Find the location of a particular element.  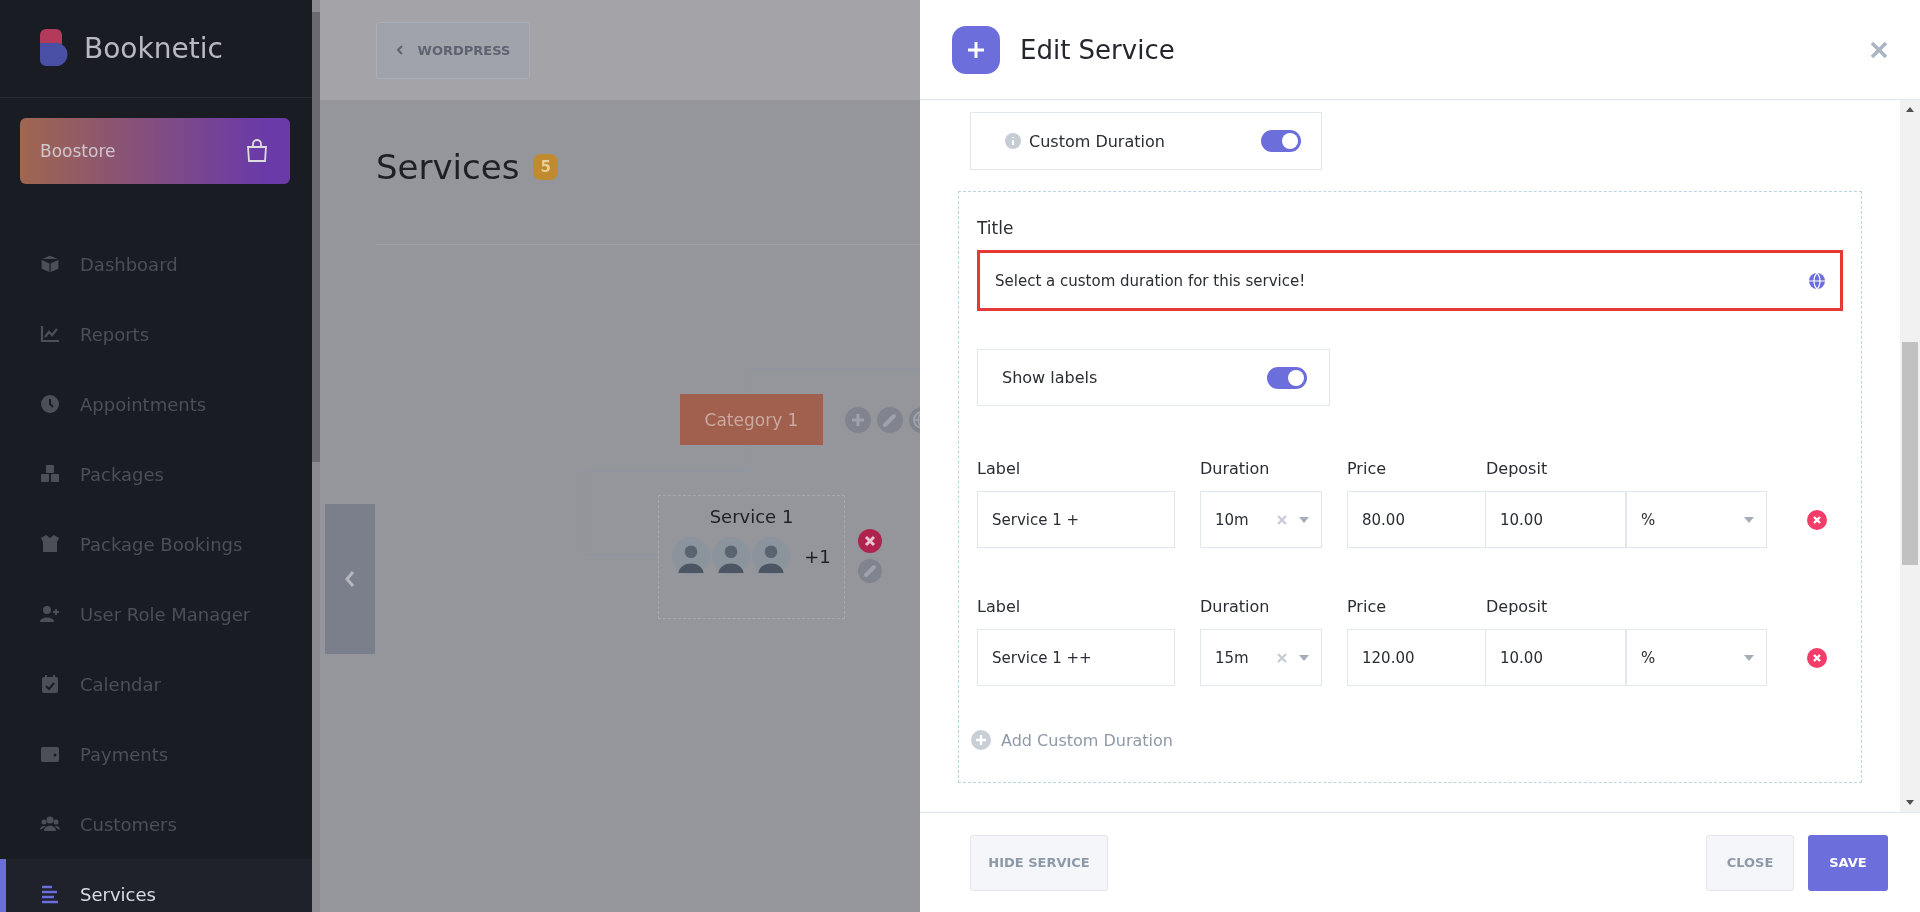

staff-count: +1 is located at coordinates (817, 556).